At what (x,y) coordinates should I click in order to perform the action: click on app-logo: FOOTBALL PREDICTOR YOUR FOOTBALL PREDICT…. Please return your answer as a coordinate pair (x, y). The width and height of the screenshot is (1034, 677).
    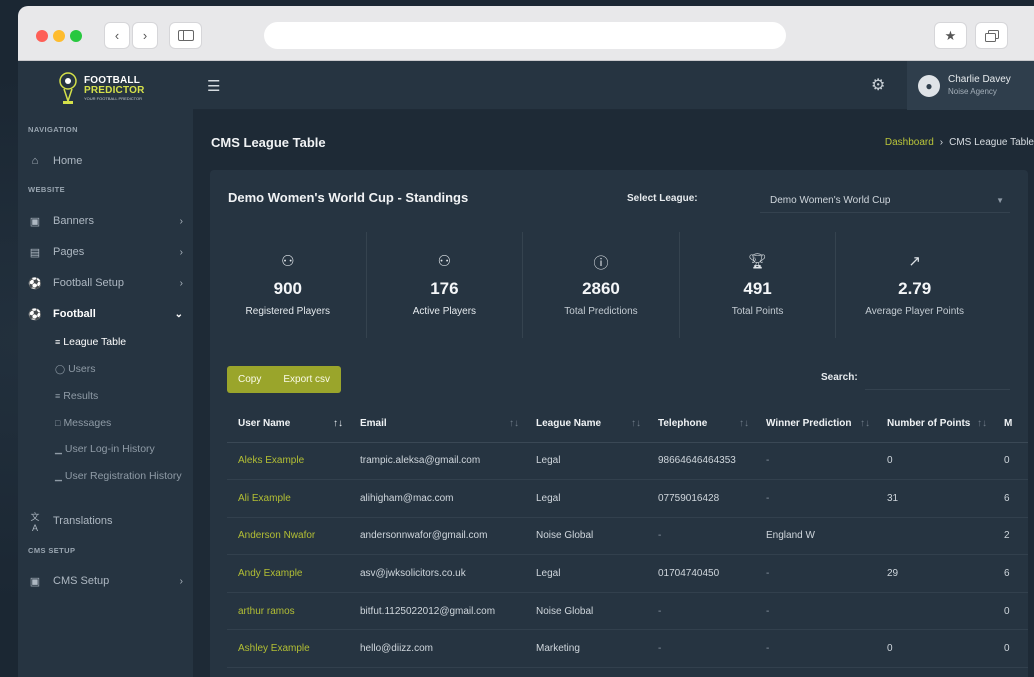
    Looking at the image, I should click on (108, 89).